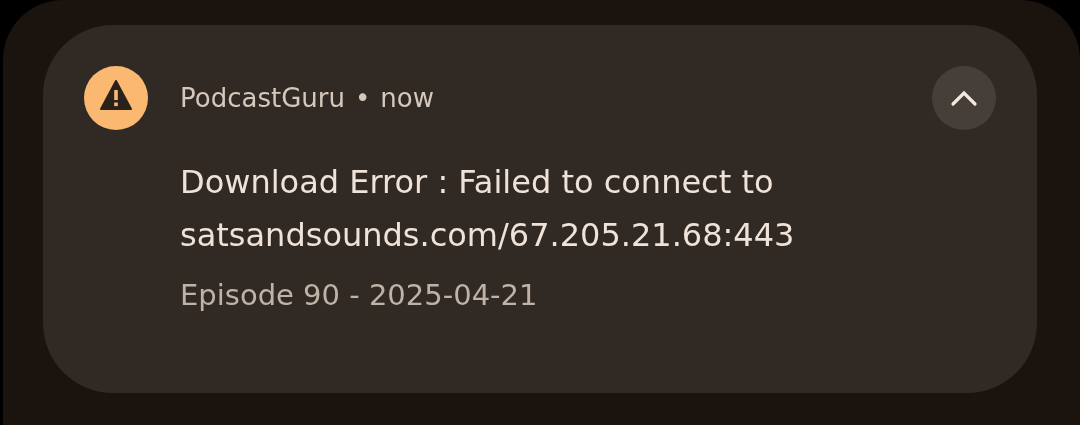 The image size is (1080, 425). I want to click on app-name: PodcastGuru, so click(262, 98).